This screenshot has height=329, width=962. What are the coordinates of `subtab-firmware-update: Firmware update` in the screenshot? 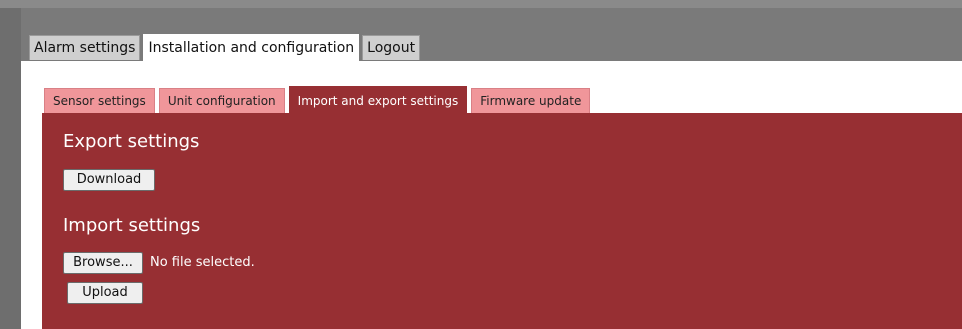 It's located at (531, 101).